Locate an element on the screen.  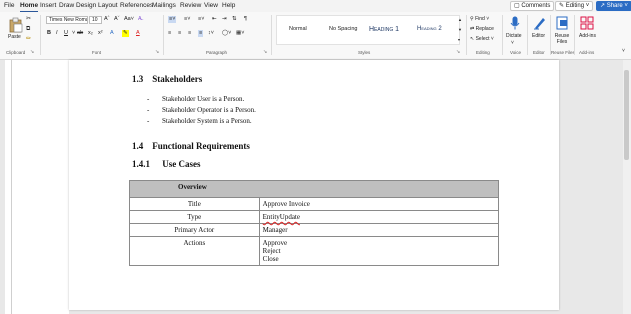
bold-icon: B is located at coordinates (49, 33).